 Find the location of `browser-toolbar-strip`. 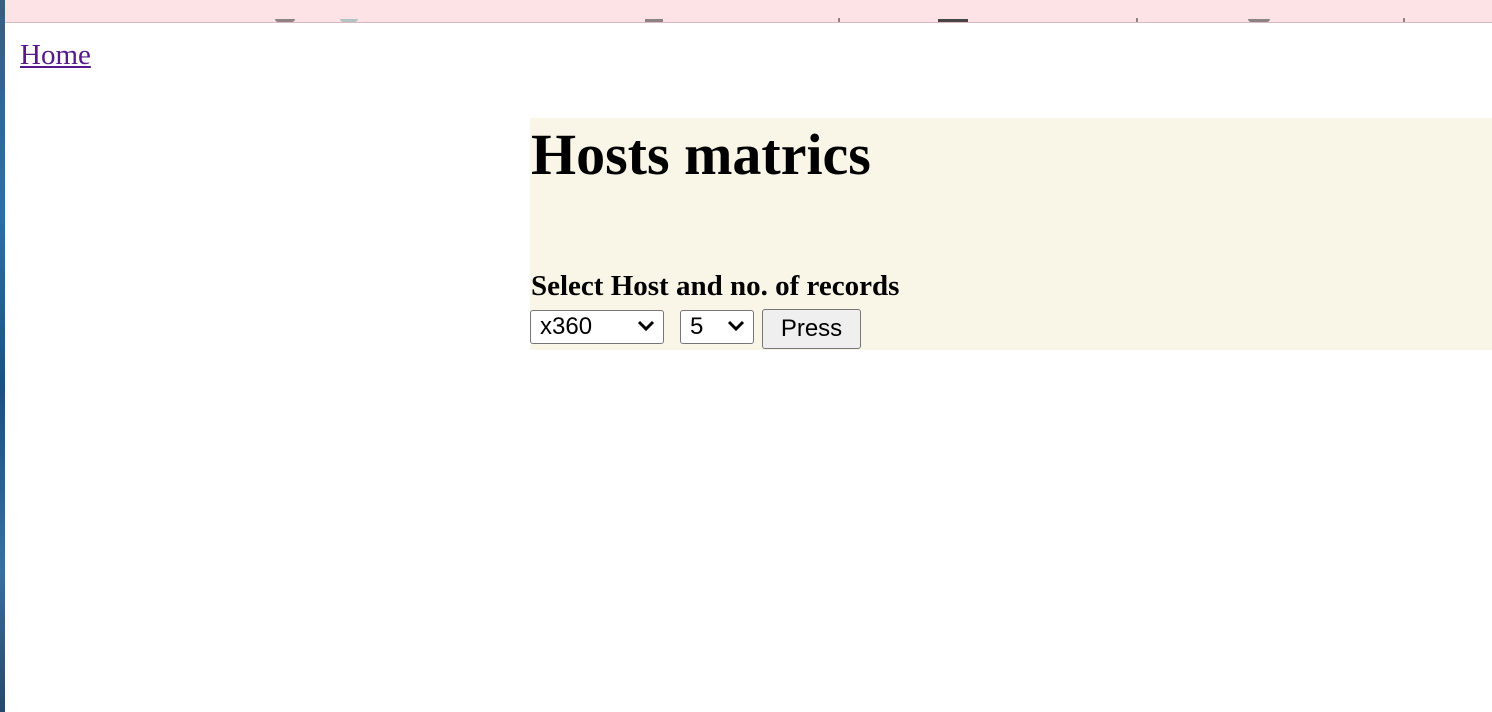

browser-toolbar-strip is located at coordinates (748, 11).